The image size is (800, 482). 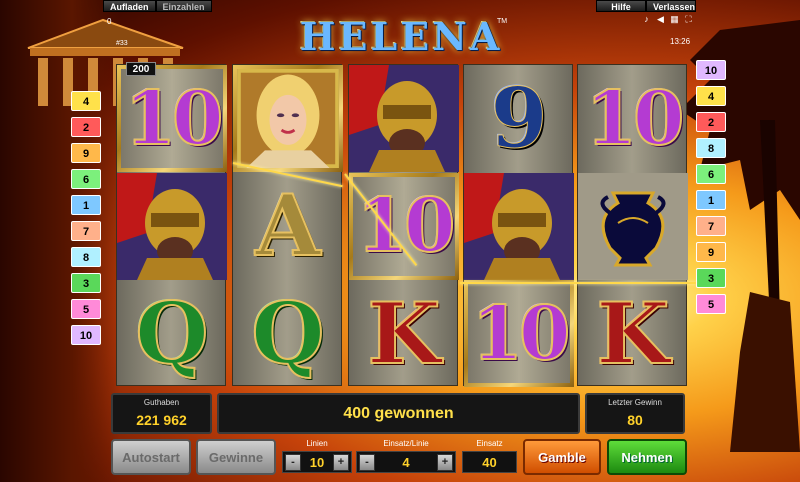 I want to click on total-bet-value: 40, so click(x=489, y=462).